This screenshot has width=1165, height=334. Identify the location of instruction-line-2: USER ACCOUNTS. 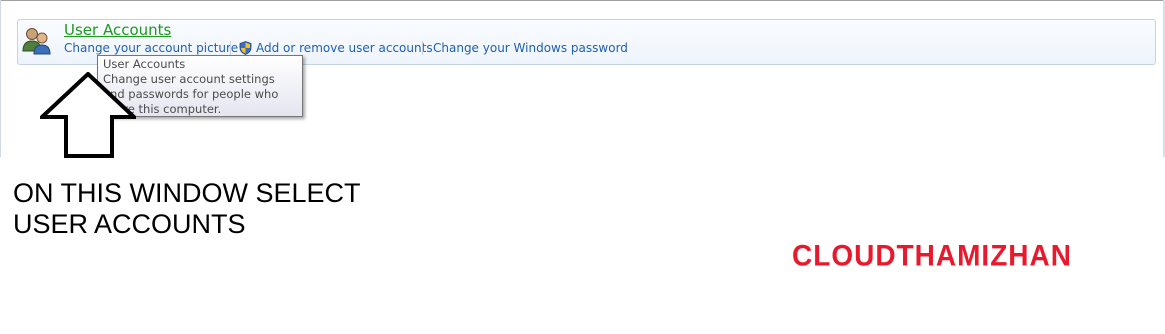
(129, 224).